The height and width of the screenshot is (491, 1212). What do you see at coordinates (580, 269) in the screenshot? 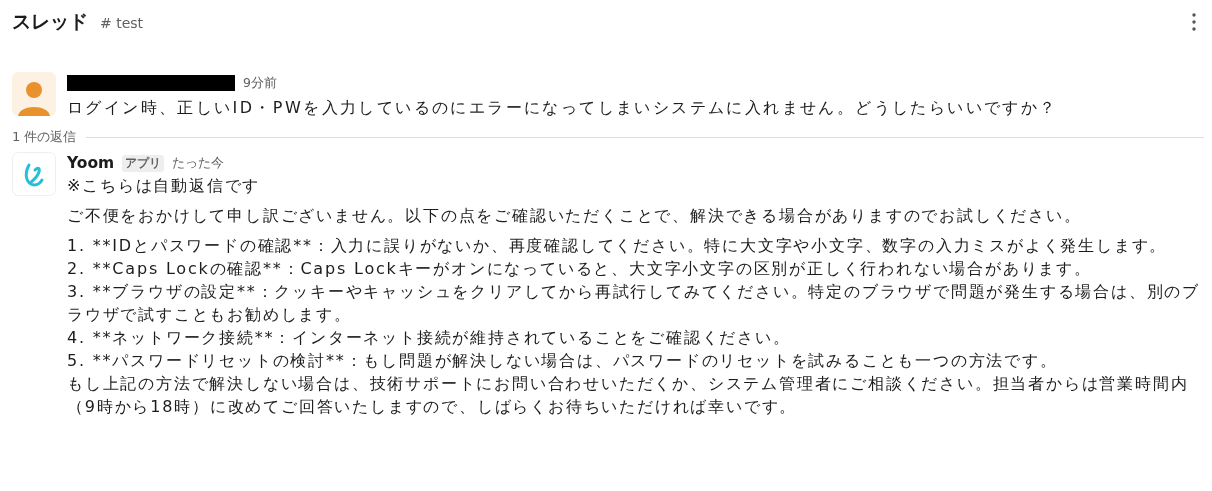
I see `message-text: 2. **Caps Lockの確認**：Caps Lockキーがオンになっていると、大文字小文字の区別が正しく行われない場合があります。` at bounding box center [580, 269].